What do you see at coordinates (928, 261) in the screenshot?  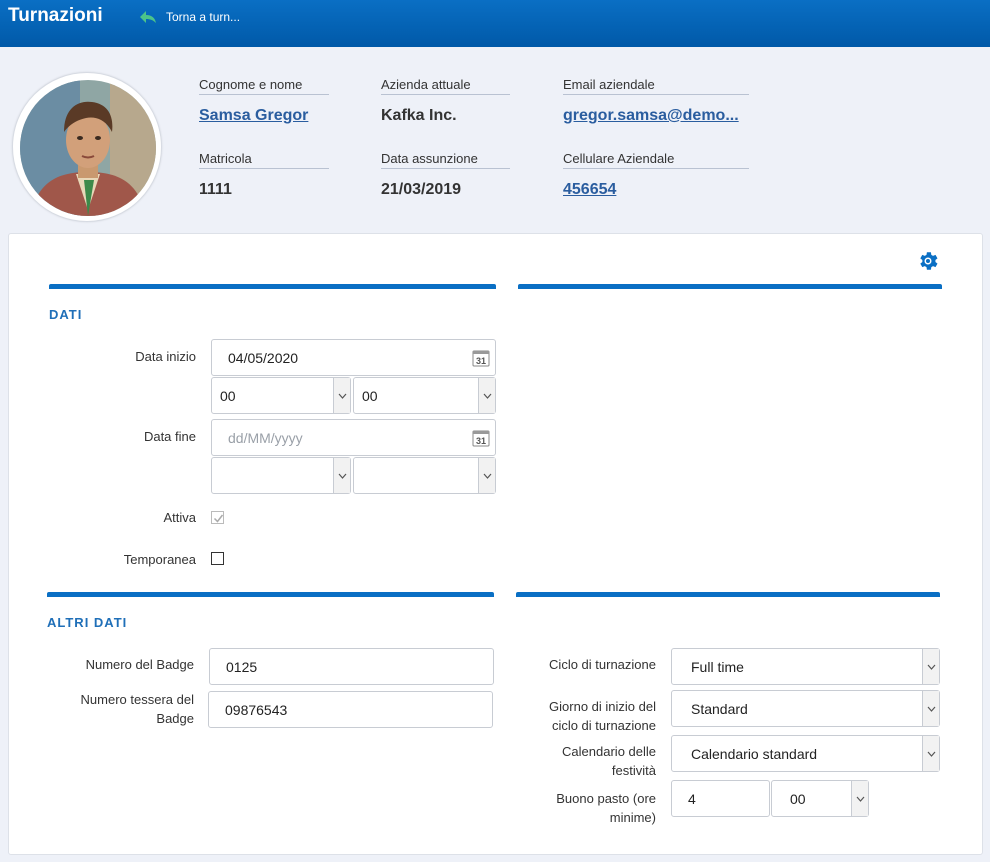 I see `gear-icon` at bounding box center [928, 261].